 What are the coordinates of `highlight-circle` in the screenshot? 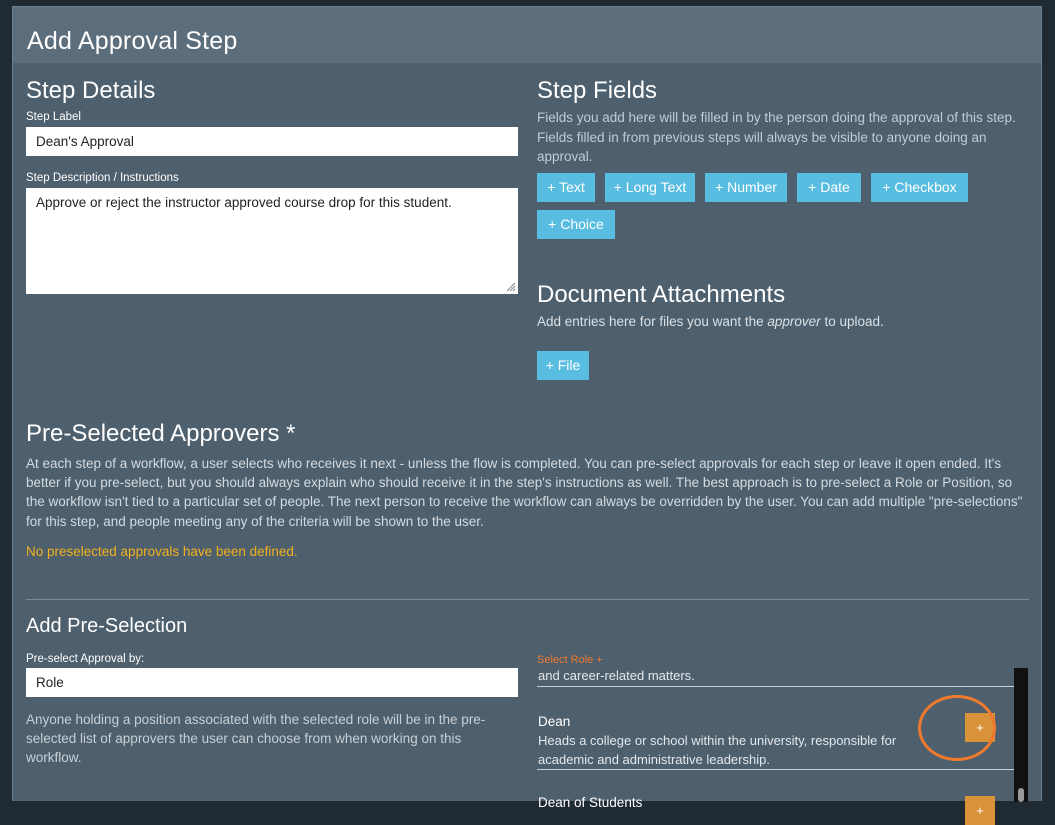 It's located at (957, 728).